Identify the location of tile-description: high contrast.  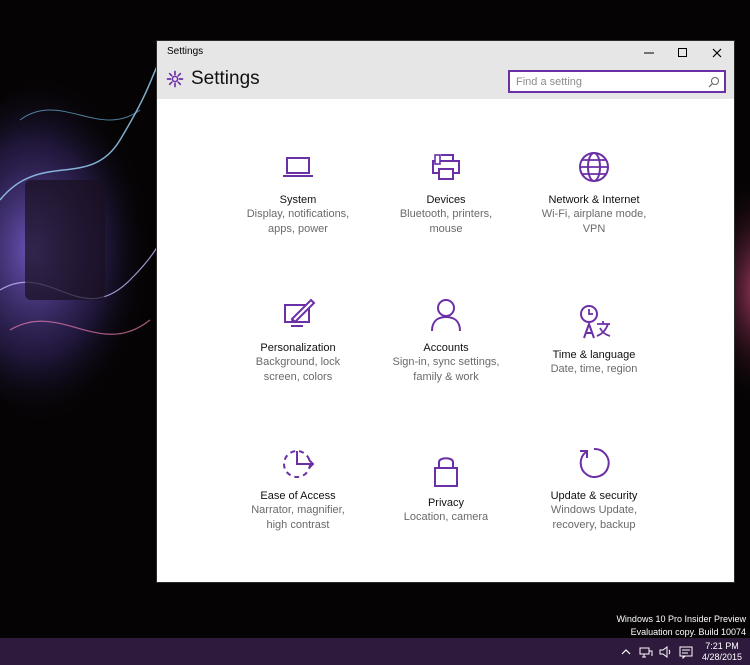
(298, 525).